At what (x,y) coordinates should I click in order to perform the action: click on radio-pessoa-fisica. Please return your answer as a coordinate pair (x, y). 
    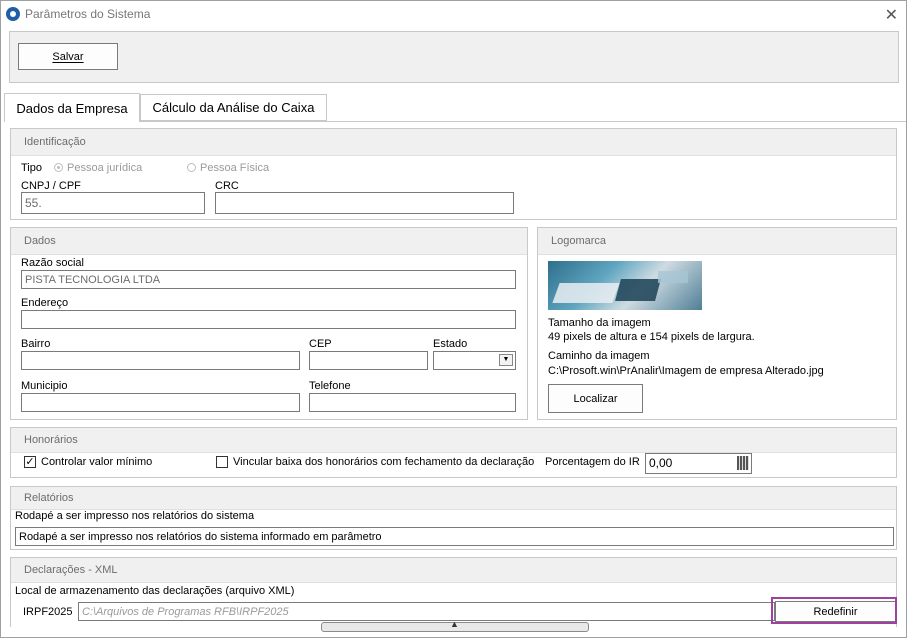
    Looking at the image, I should click on (191, 167).